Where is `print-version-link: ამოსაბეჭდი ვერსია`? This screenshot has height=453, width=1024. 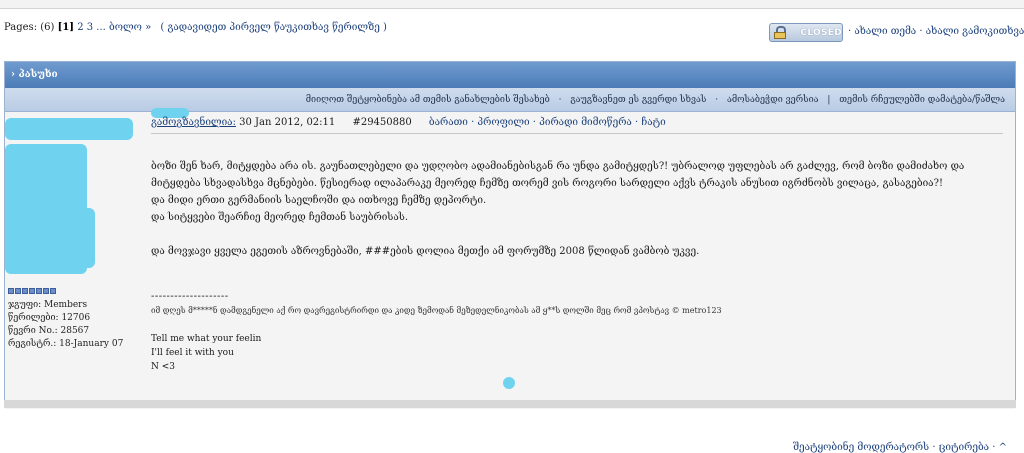
print-version-link: ამოსაბეჭდი ვერსია is located at coordinates (773, 100).